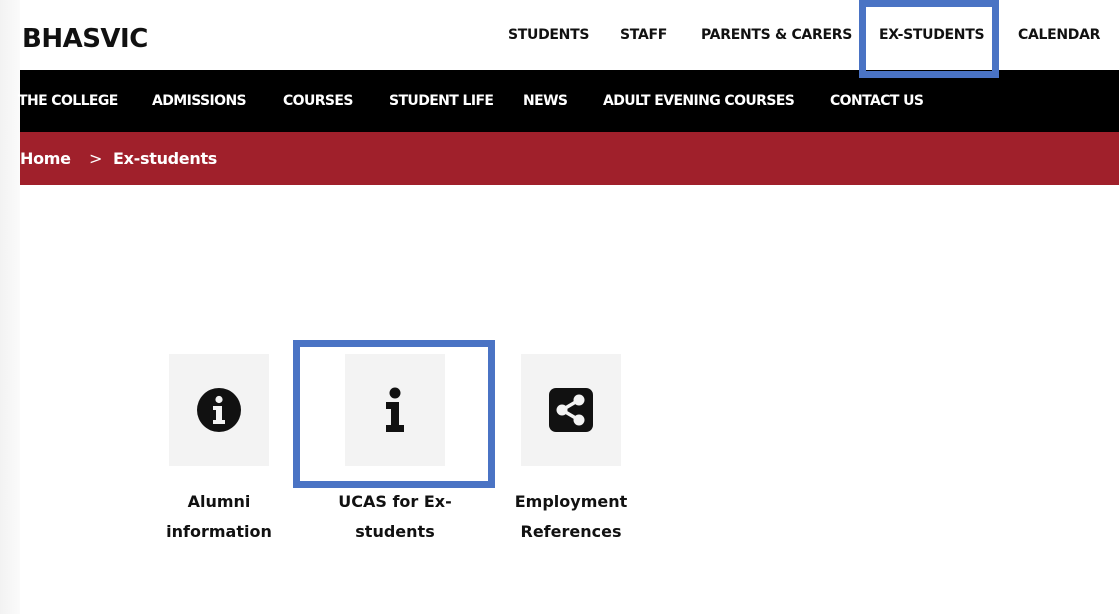  I want to click on main-nav-the-college: THE COLLEGE, so click(68, 101).